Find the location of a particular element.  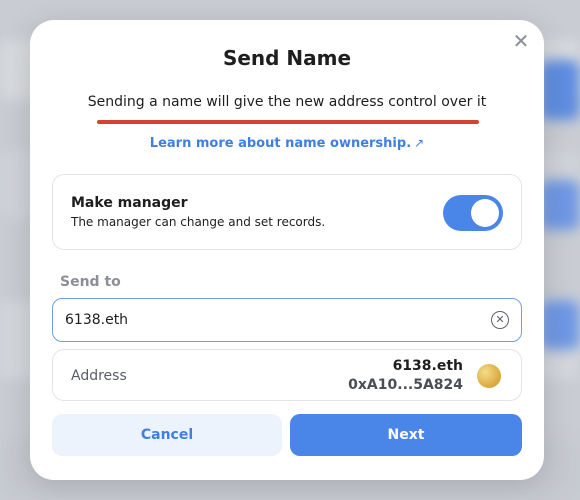

modal-title: Send Name is located at coordinates (287, 58).